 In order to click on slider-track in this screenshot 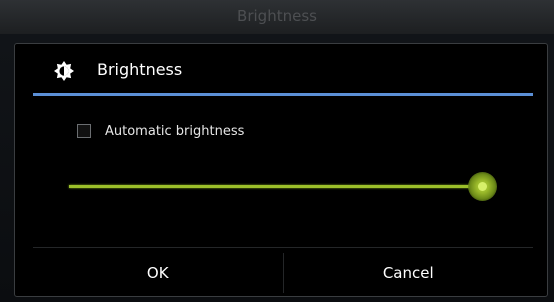, I will do `click(282, 186)`.